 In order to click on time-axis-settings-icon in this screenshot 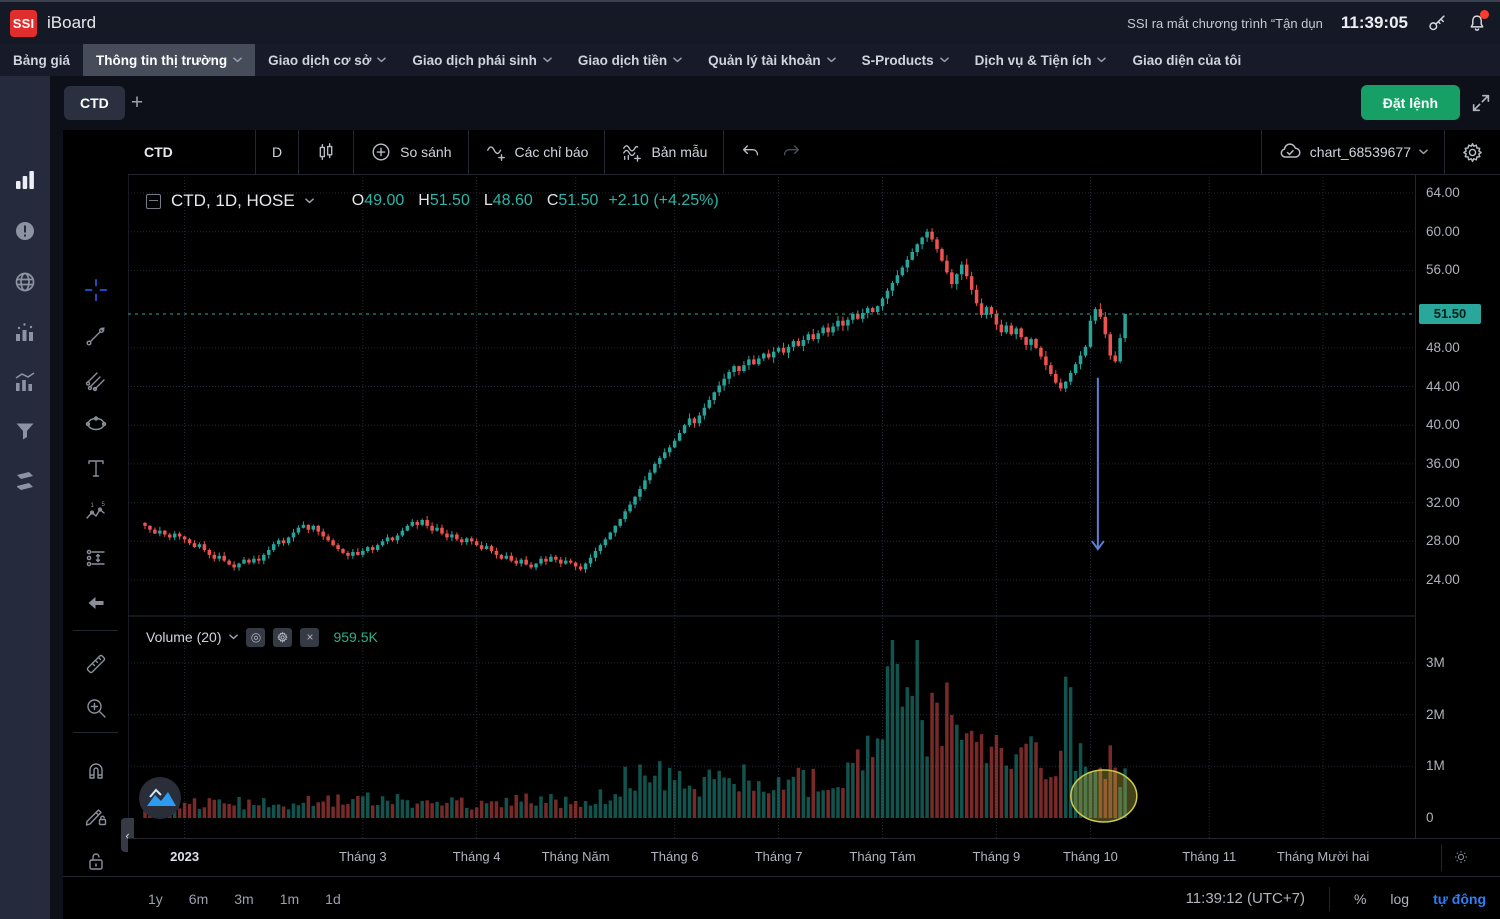, I will do `click(1461, 857)`.